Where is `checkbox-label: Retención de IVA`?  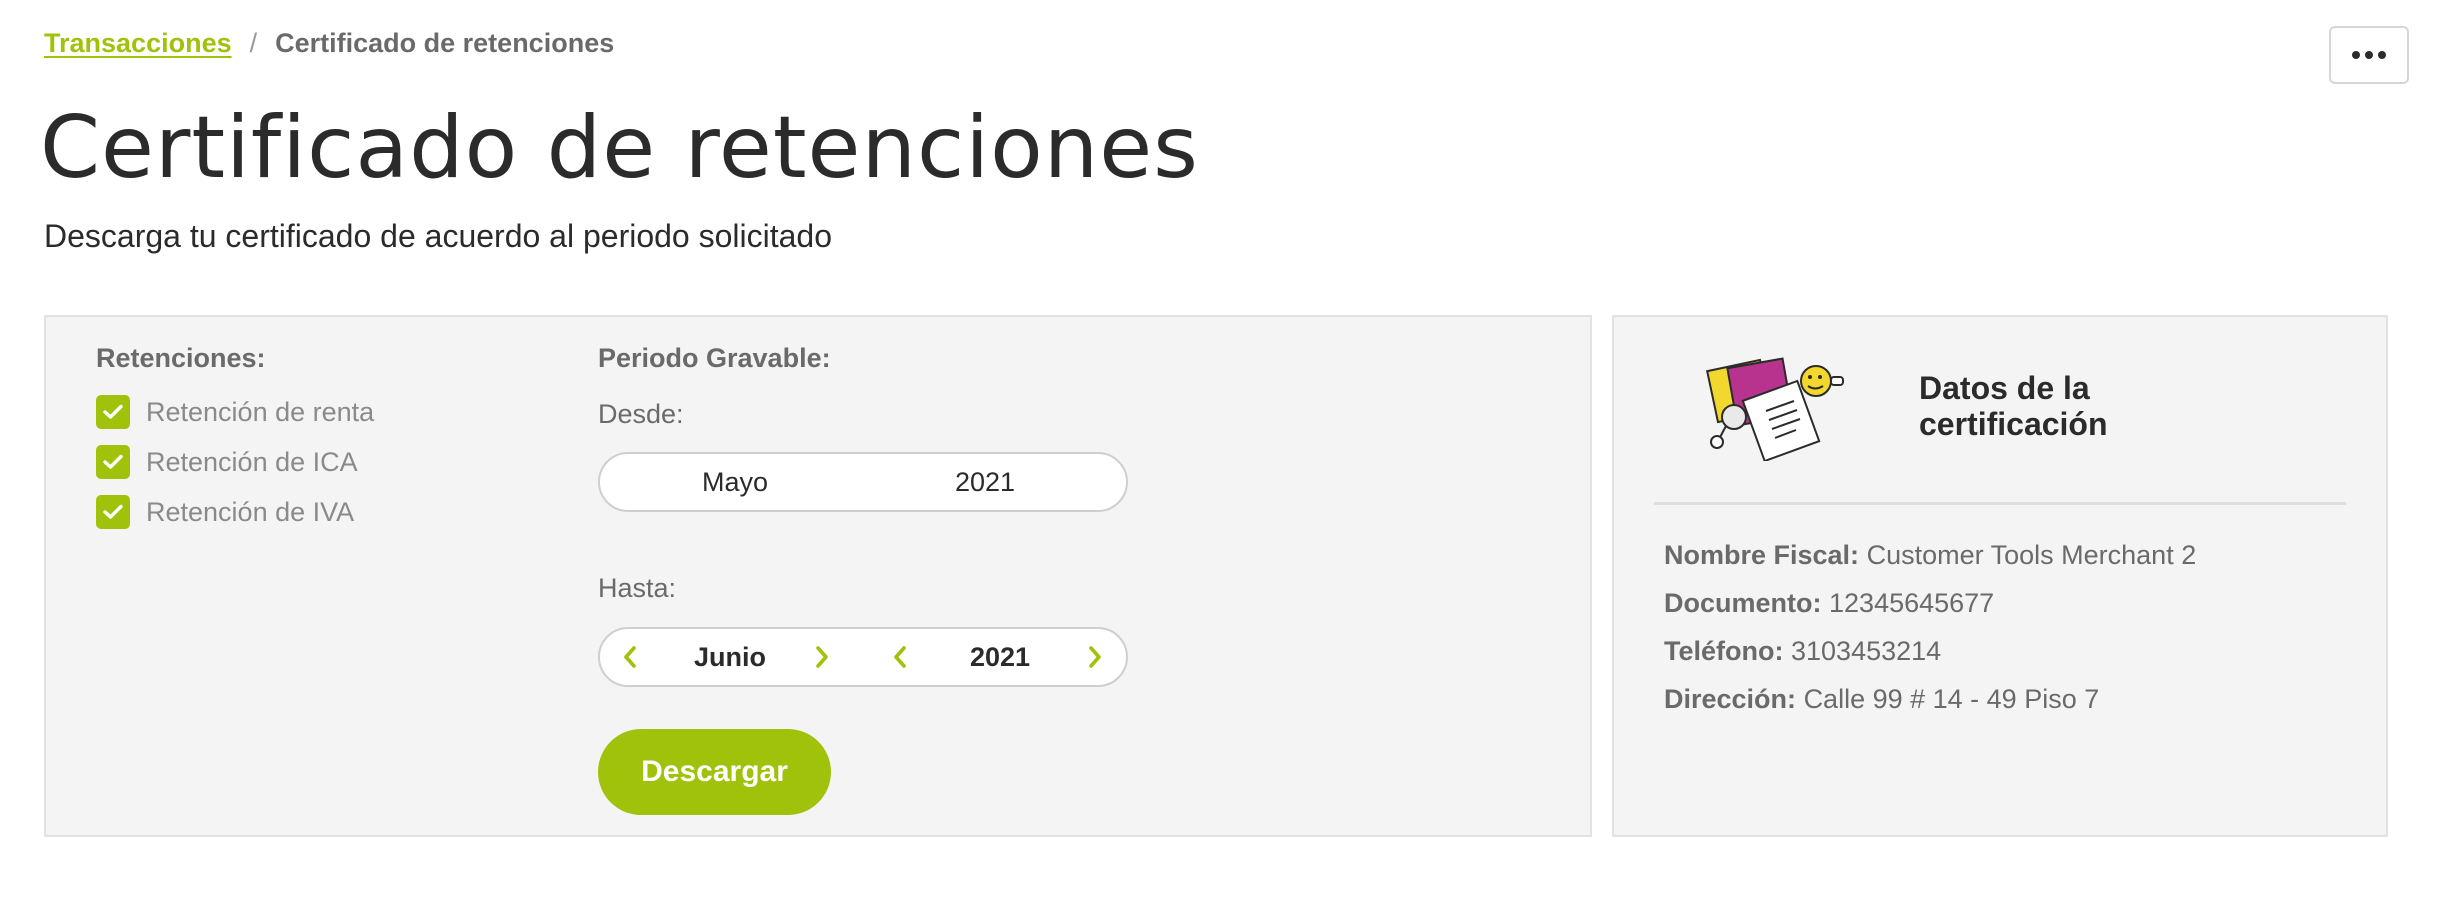 checkbox-label: Retención de IVA is located at coordinates (250, 511).